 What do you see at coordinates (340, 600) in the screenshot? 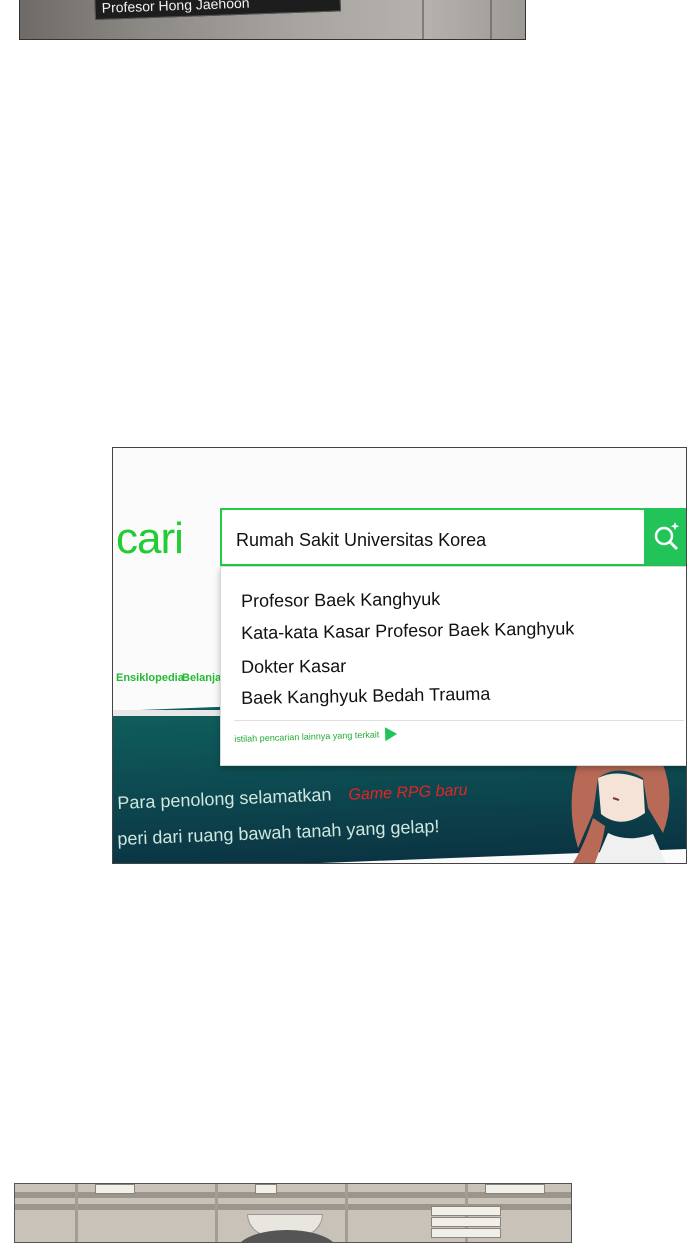
I see `suggestion-item: Profesor Baek Kanghyuk` at bounding box center [340, 600].